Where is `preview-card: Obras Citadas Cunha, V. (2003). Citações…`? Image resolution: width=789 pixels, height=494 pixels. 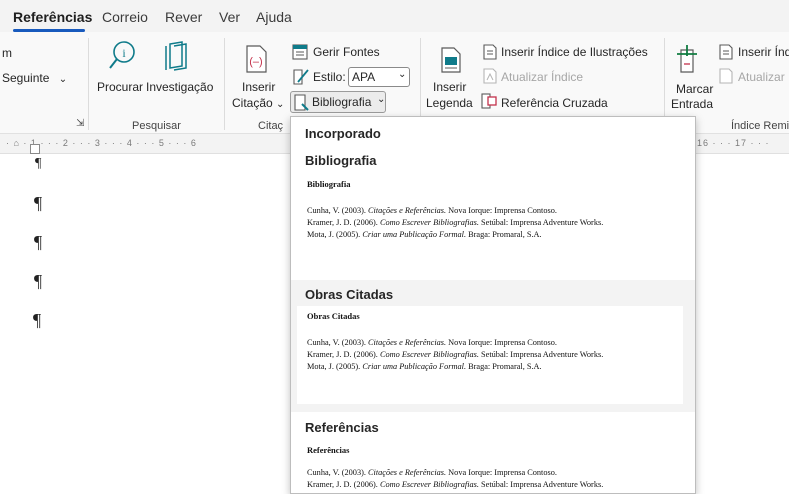 preview-card: Obras Citadas Cunha, V. (2003). Citações… is located at coordinates (490, 355).